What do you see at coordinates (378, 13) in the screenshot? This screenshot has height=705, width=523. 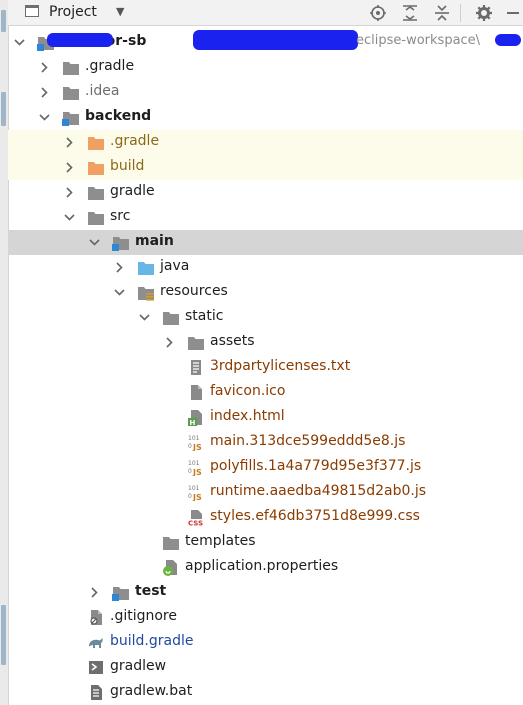 I see `locate-icon` at bounding box center [378, 13].